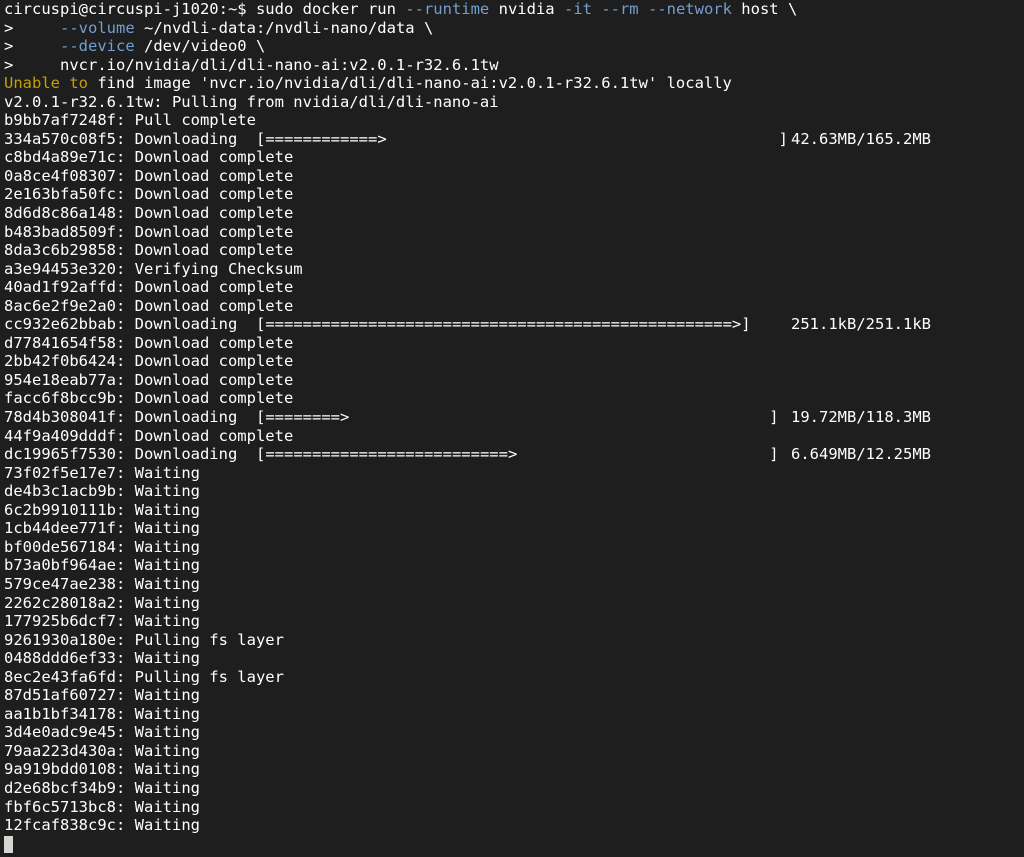 This screenshot has height=857, width=1024. I want to click on device-flag: --device, so click(97, 46).